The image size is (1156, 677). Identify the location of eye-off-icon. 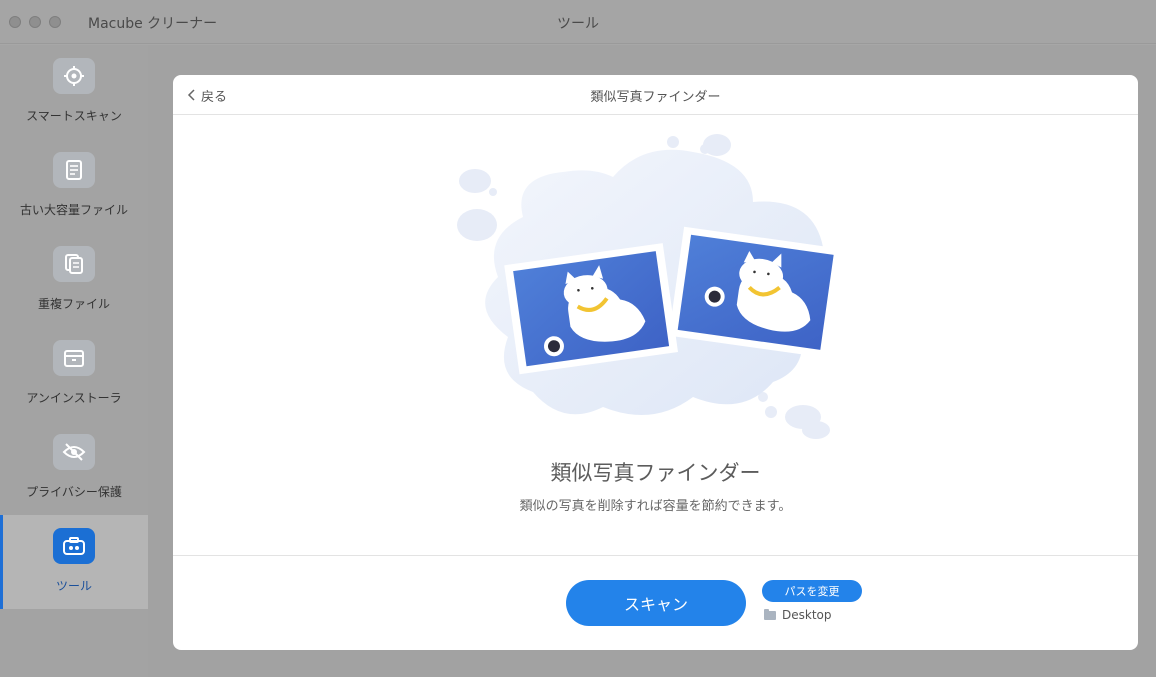
(74, 452).